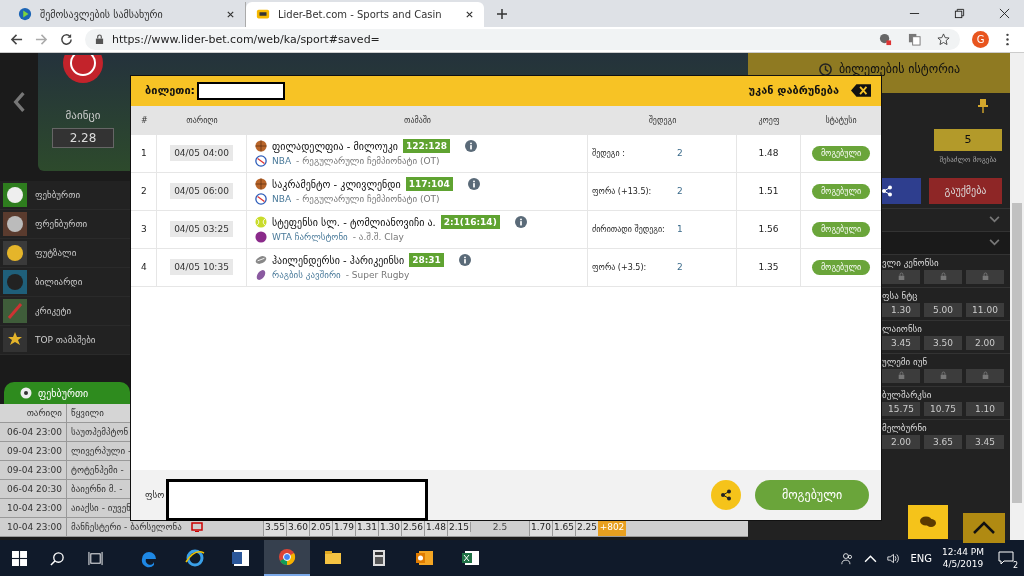 The width and height of the screenshot is (1024, 576). What do you see at coordinates (143, 229) in the screenshot?
I see `row-number: 3` at bounding box center [143, 229].